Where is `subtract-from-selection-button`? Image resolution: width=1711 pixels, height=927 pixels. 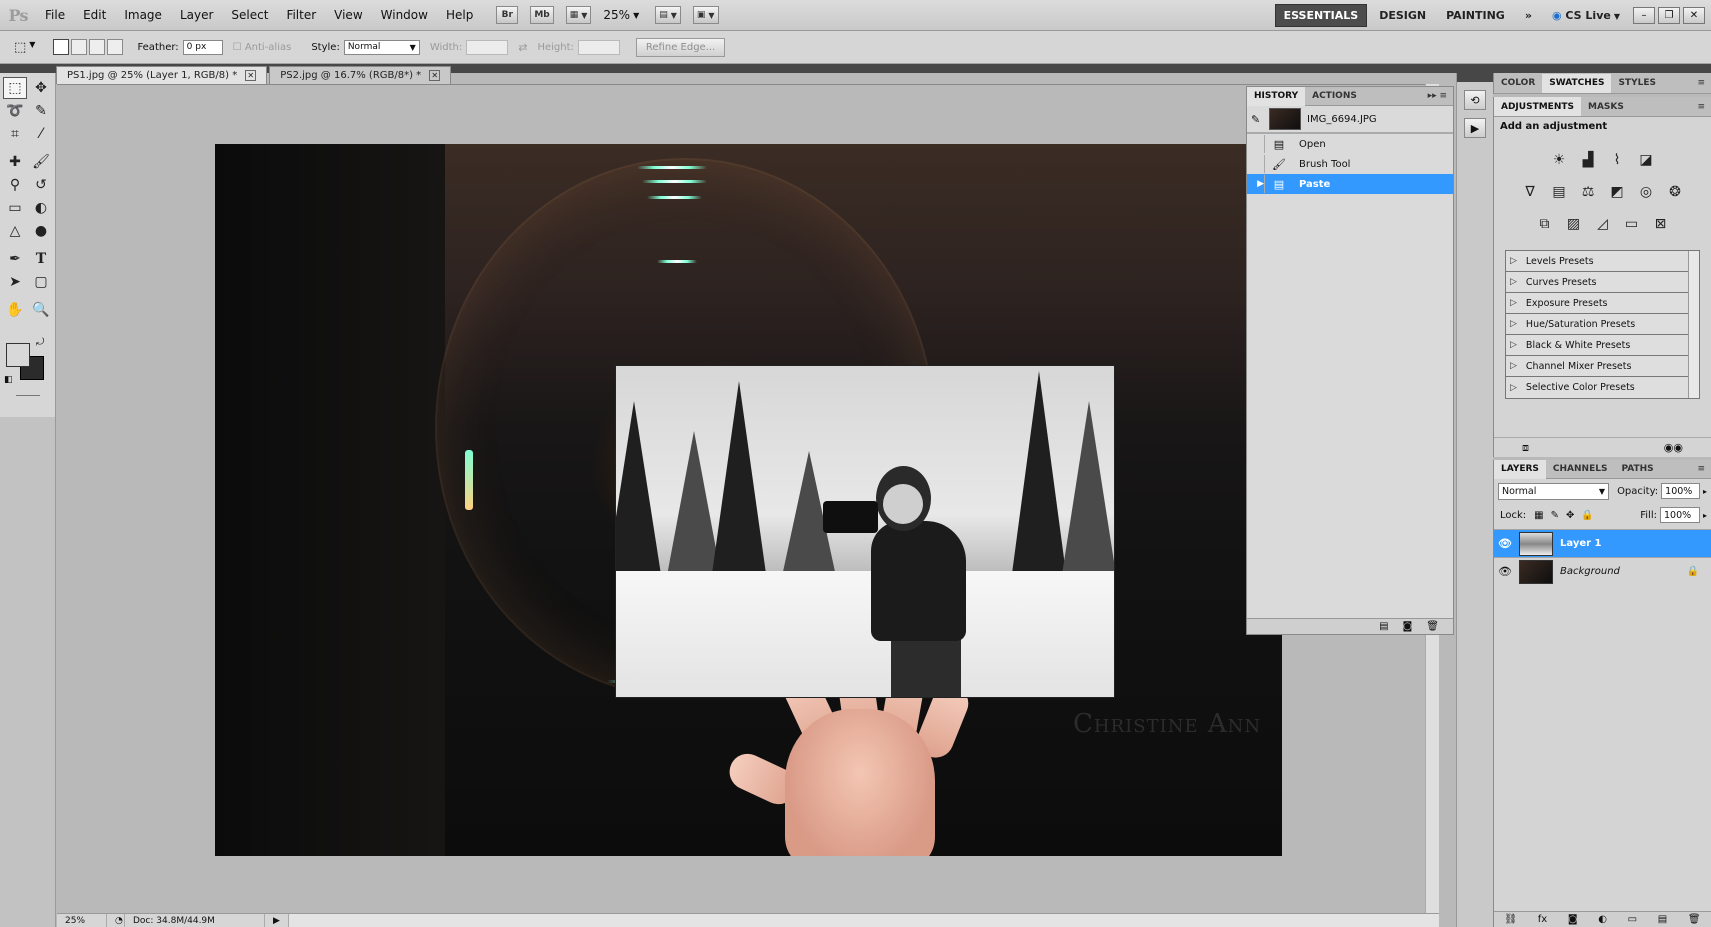 subtract-from-selection-button is located at coordinates (97, 47).